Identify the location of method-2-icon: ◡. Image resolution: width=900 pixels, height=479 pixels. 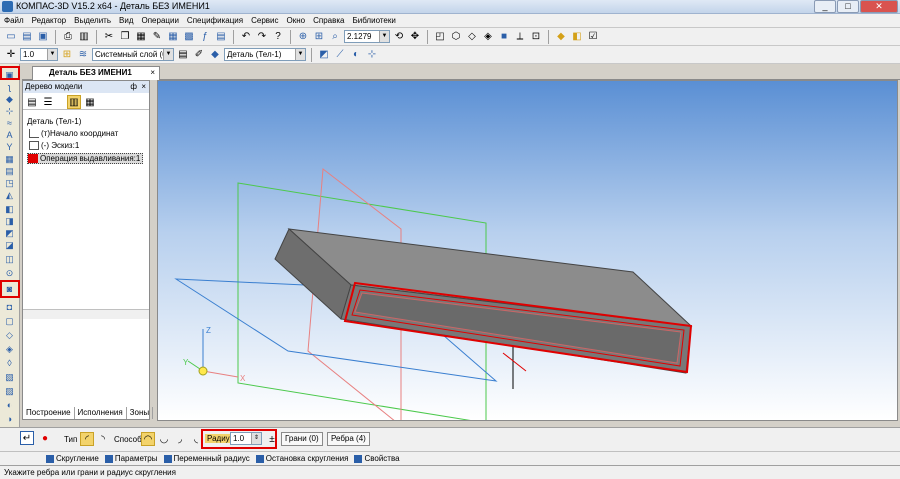
(164, 439).